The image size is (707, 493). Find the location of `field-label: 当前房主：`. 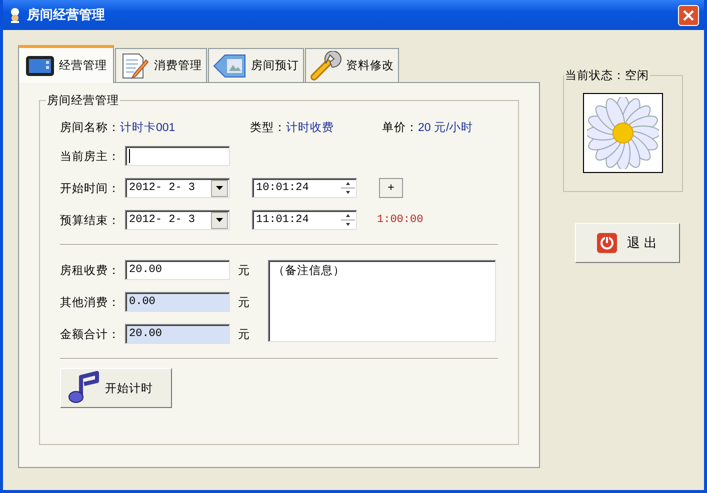

field-label: 当前房主： is located at coordinates (90, 156).